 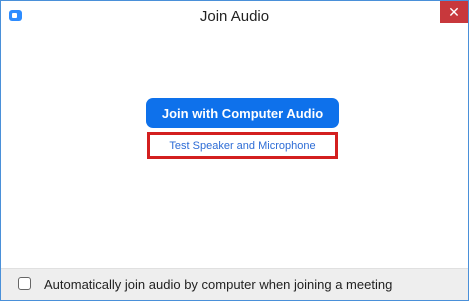 I want to click on join-with-computer-audio-button: Join with Computer Audio, so click(x=242, y=113).